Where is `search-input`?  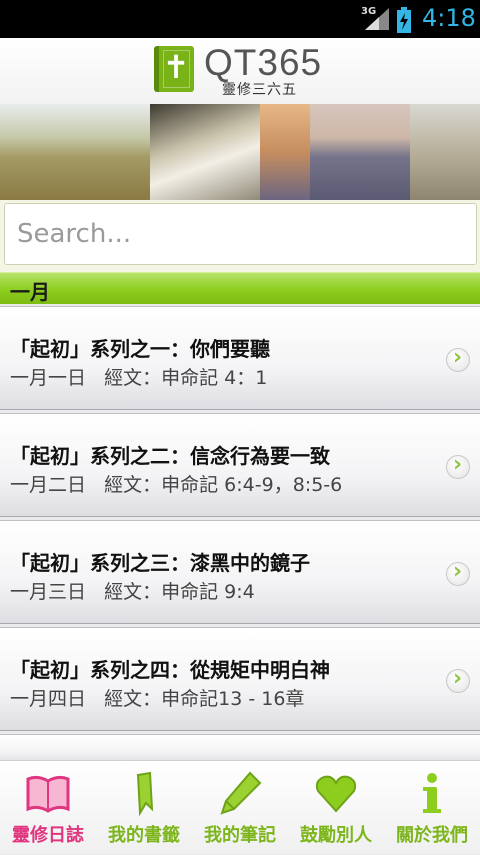
search-input is located at coordinates (240, 234).